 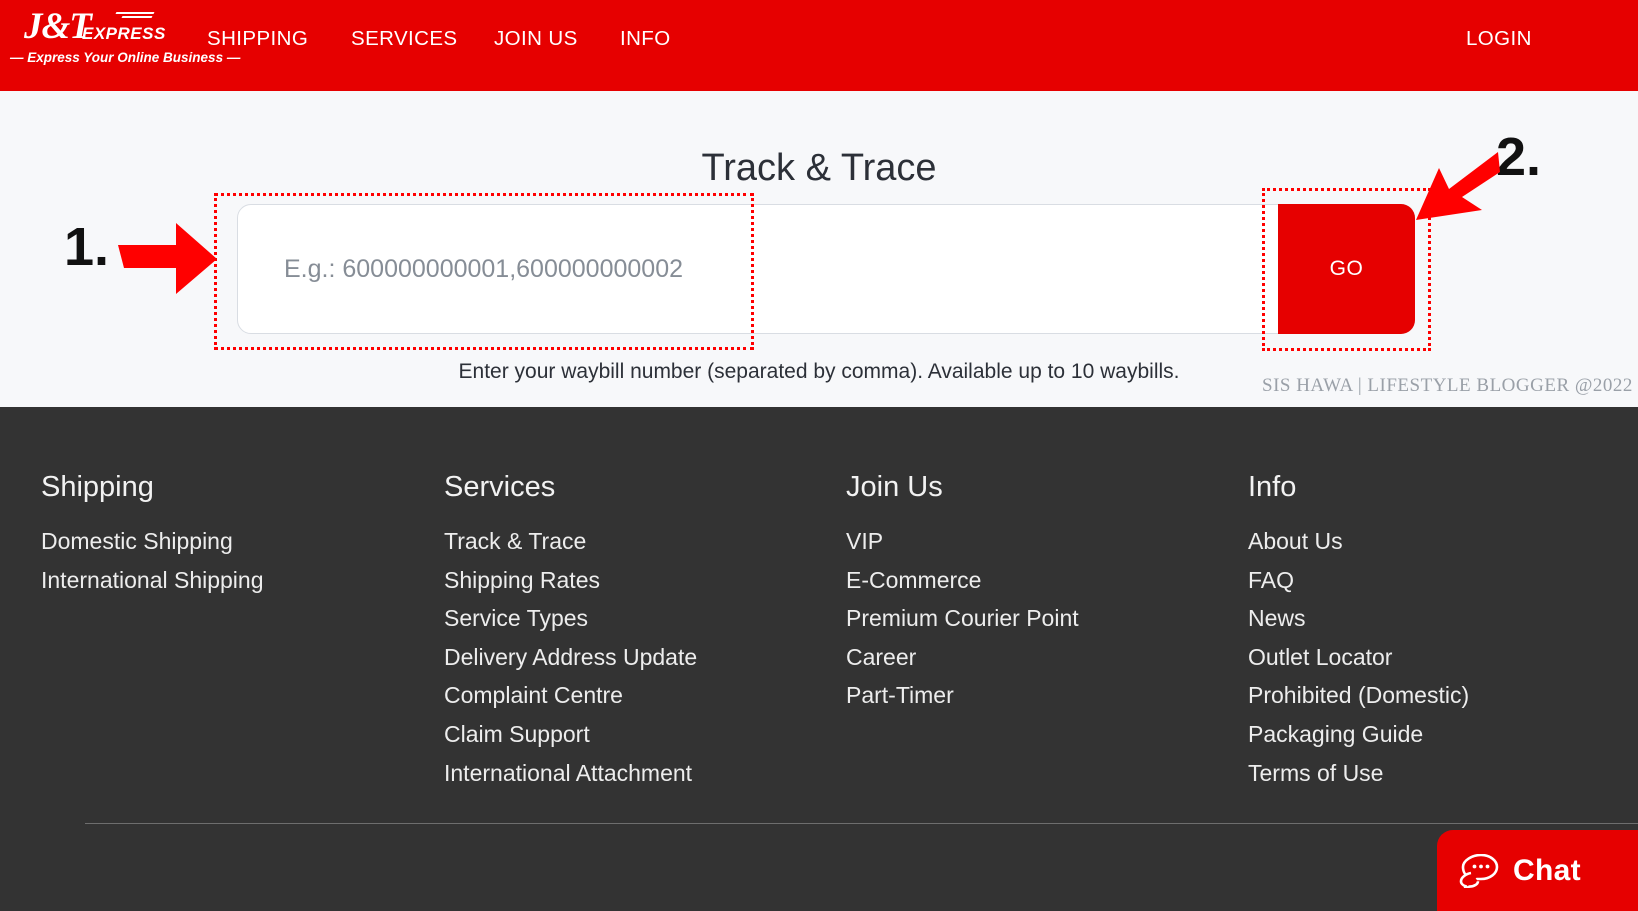 What do you see at coordinates (962, 657) in the screenshot?
I see `footer-link-career: Career` at bounding box center [962, 657].